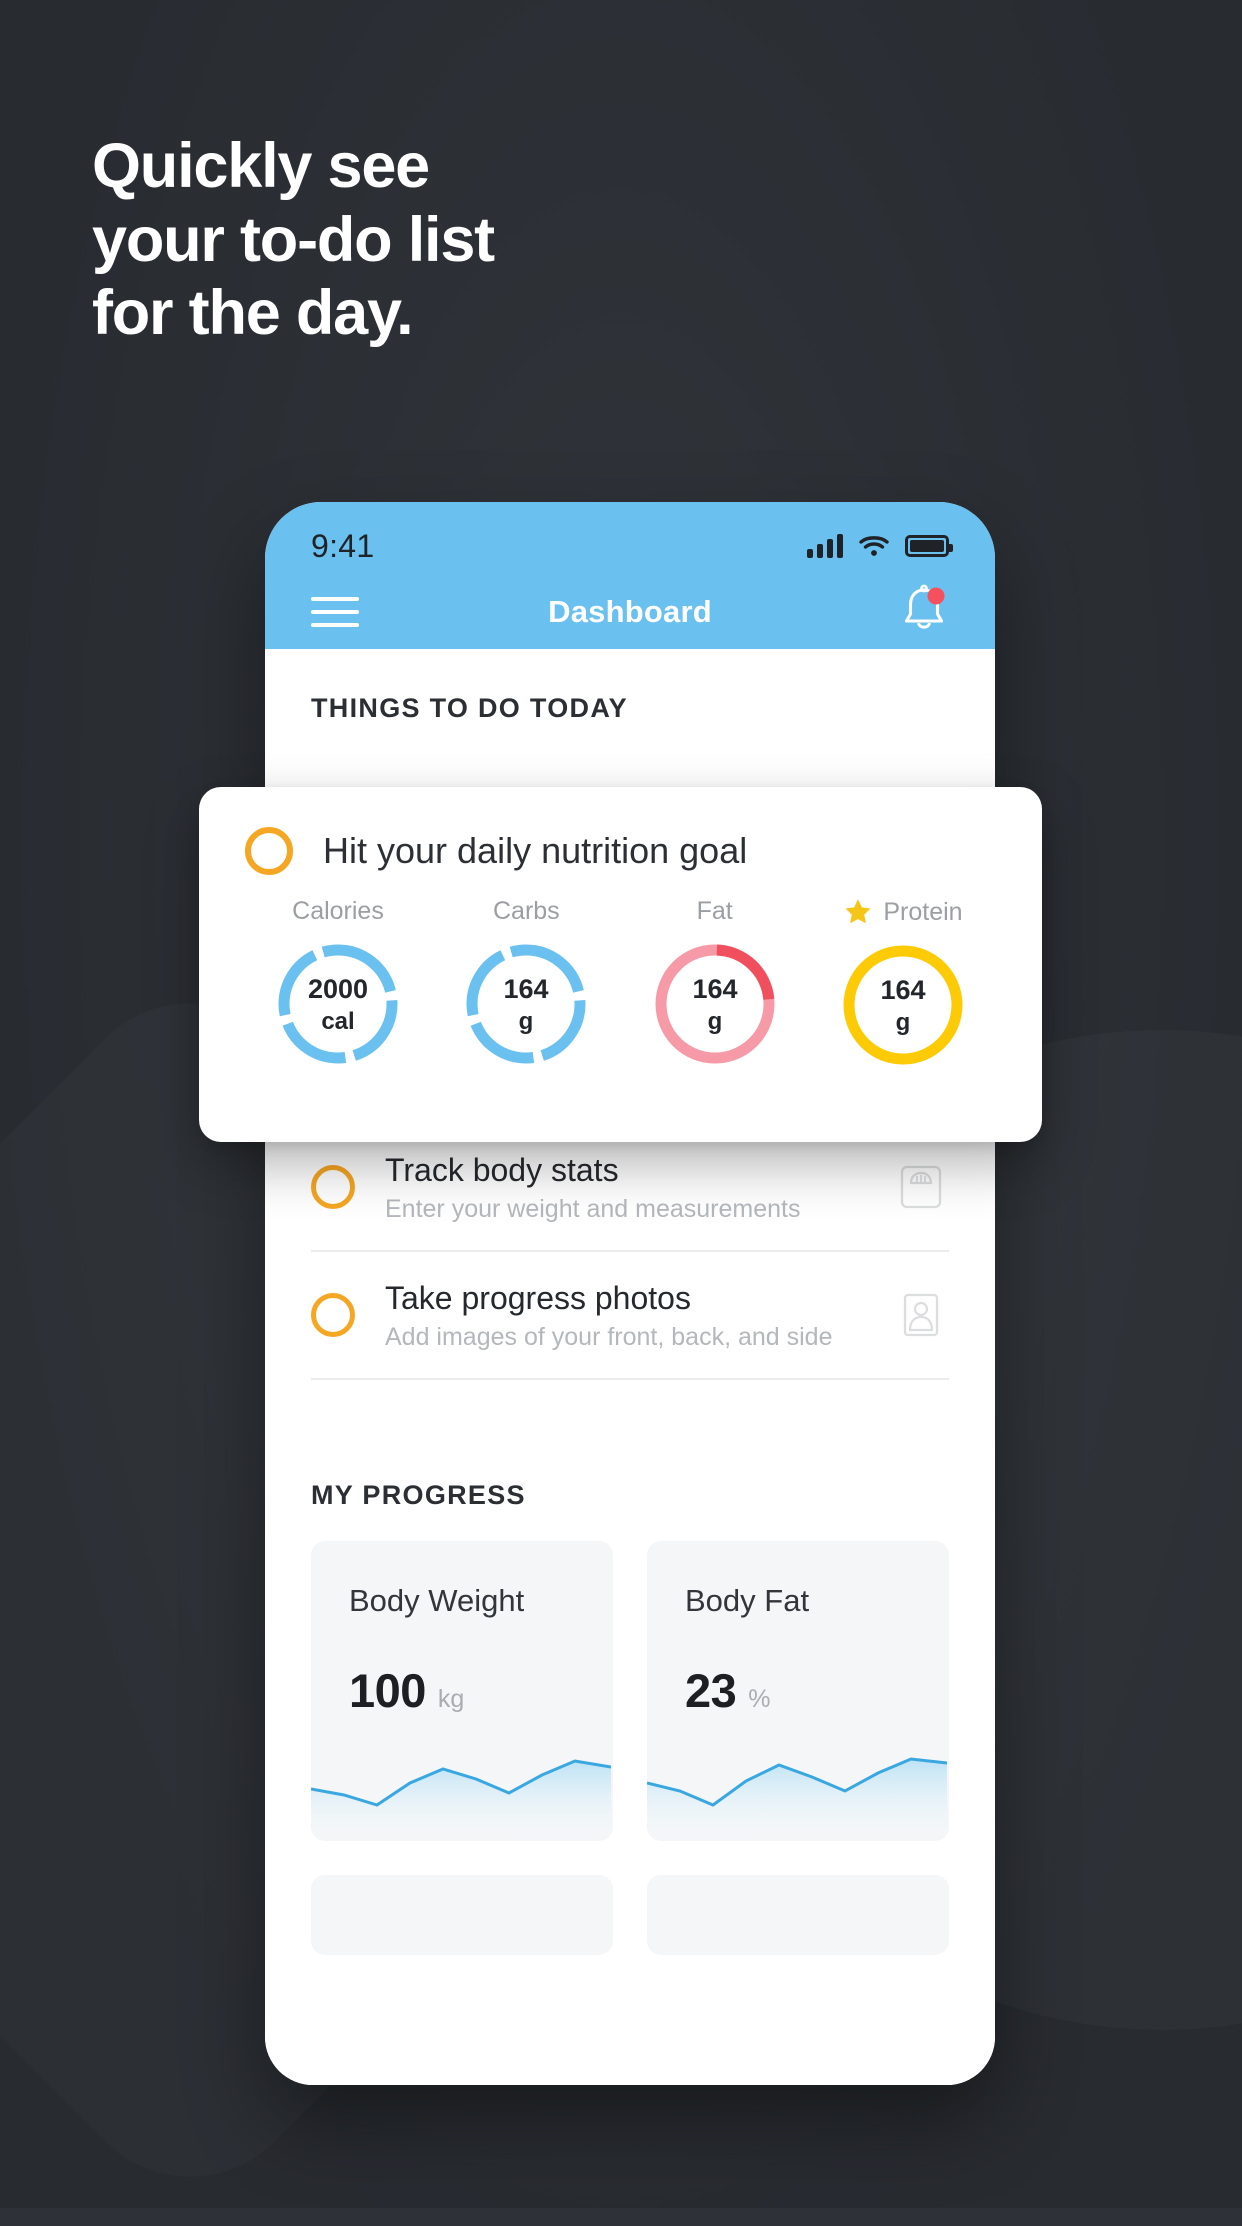 This screenshot has height=2226, width=1242. I want to click on progress-grid: Body Weight 100 kg Body Fat 23 %, so click(630, 1748).